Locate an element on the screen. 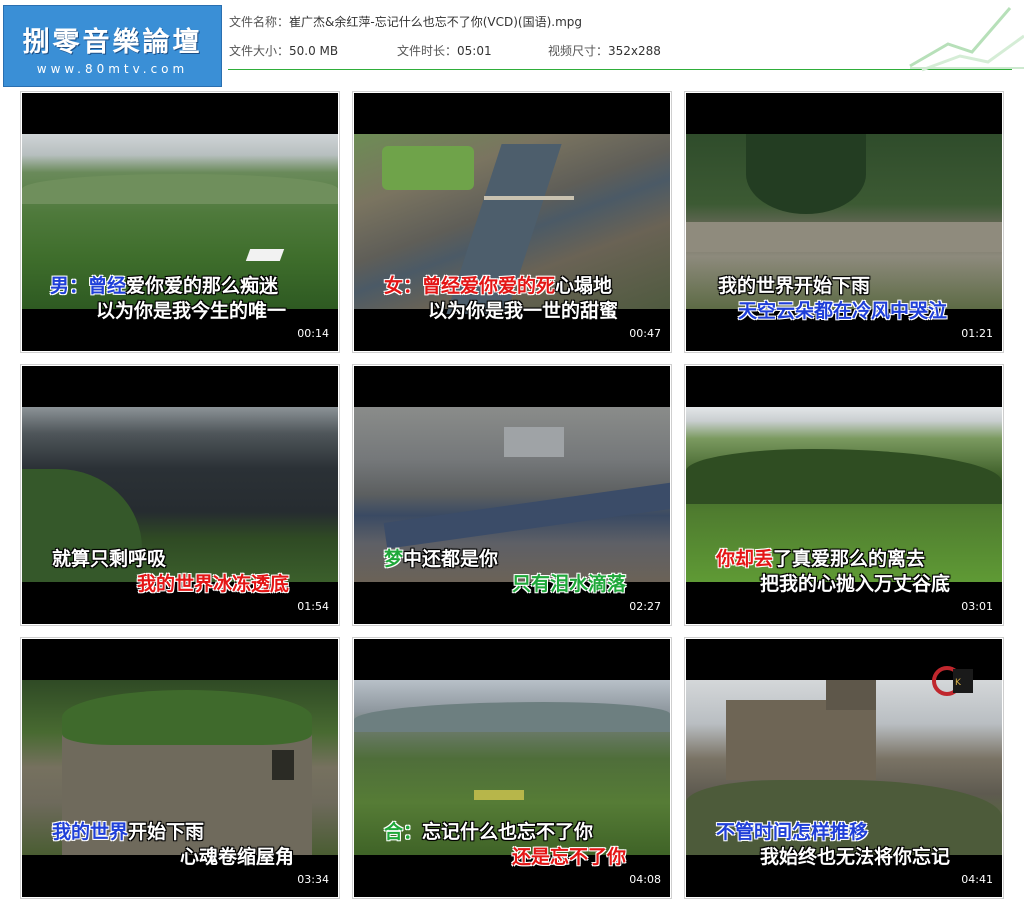  thumbnail-5: 梦中还都是你 只有泪水滴落 02:27 is located at coordinates (512, 495).